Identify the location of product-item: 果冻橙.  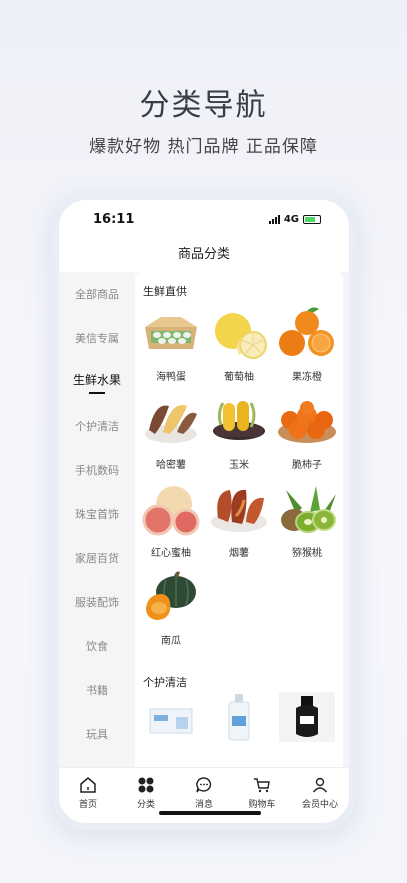
(307, 348).